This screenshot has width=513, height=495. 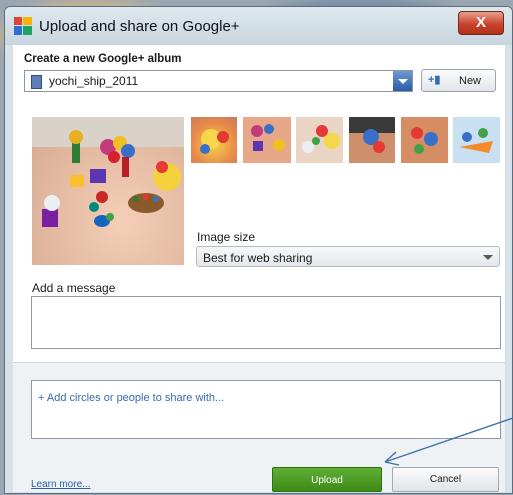 I want to click on image-size-value: Best for web sharing, so click(x=258, y=258).